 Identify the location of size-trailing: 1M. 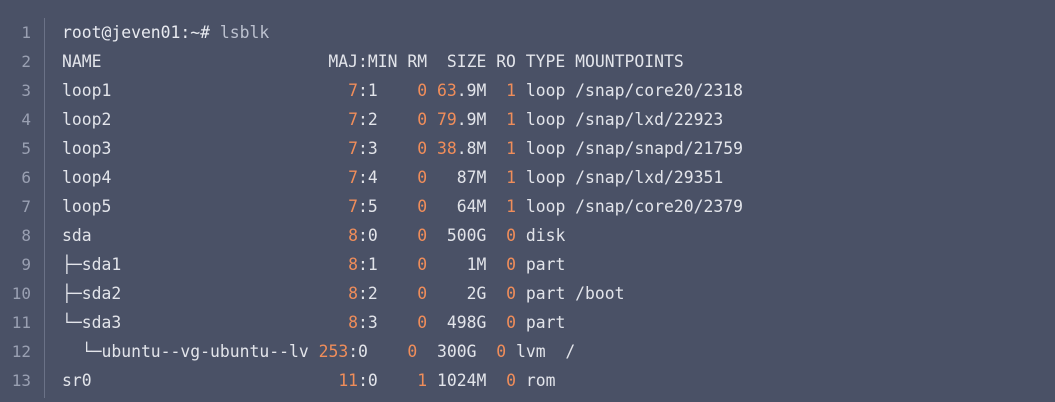
(467, 264).